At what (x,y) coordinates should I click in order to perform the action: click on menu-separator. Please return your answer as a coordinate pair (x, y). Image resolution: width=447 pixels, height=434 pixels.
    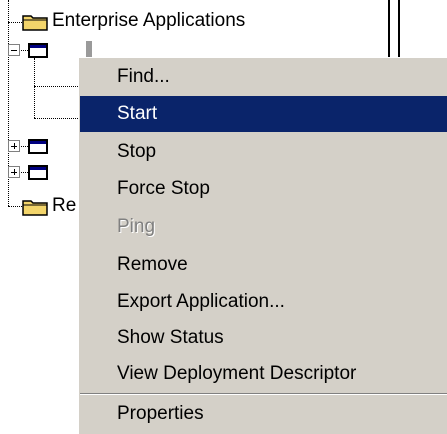
    Looking at the image, I should click on (263, 394).